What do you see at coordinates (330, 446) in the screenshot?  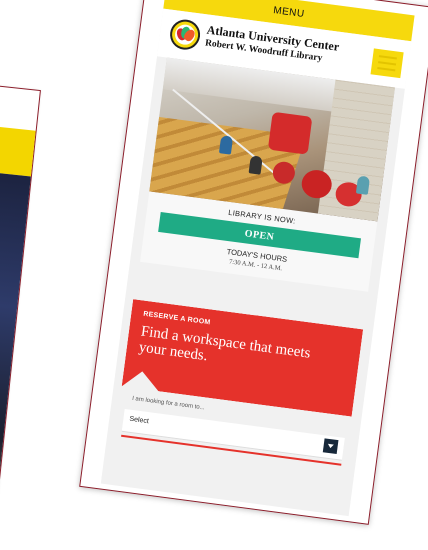 I see `chevron-down-icon` at bounding box center [330, 446].